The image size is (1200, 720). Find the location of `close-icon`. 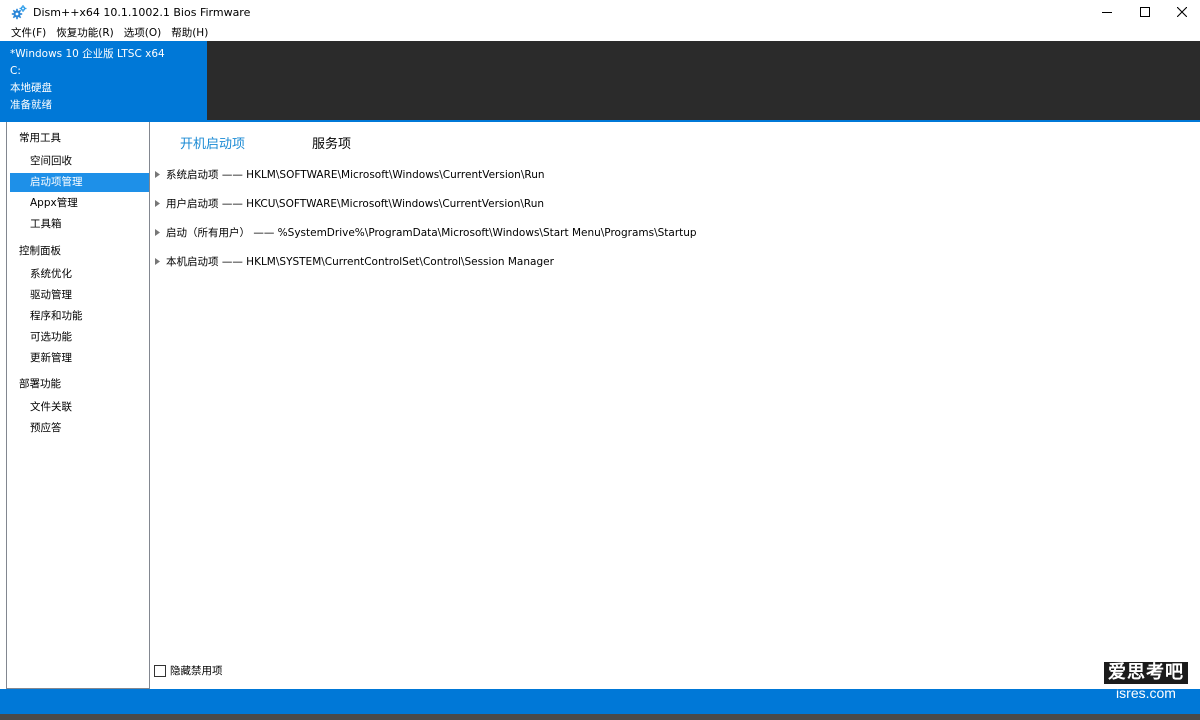

close-icon is located at coordinates (1182, 12).